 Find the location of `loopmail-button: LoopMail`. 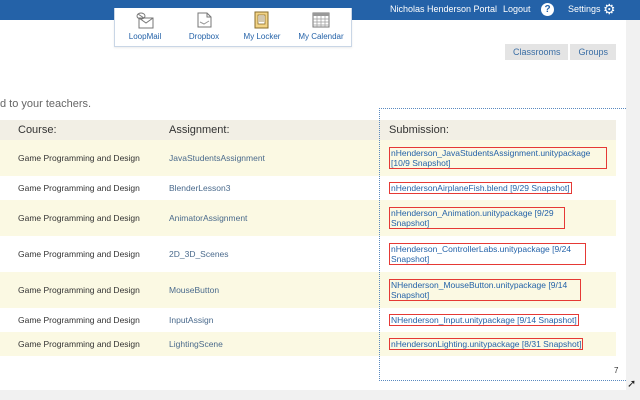

loopmail-button: LoopMail is located at coordinates (145, 27).